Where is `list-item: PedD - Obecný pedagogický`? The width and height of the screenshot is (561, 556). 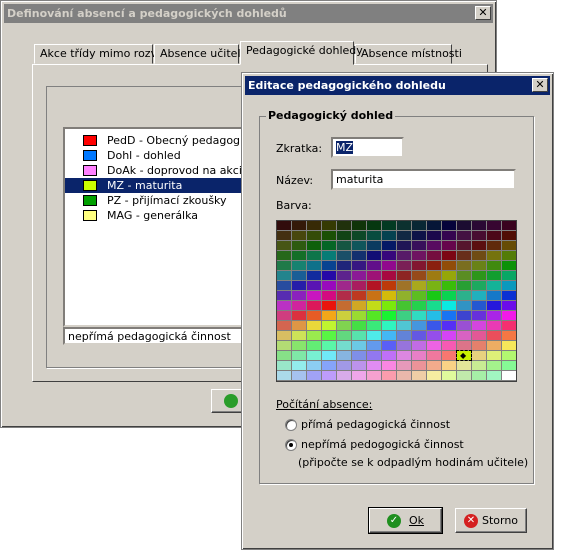
list-item: PedD - Obecný pedagogický is located at coordinates (163, 140).